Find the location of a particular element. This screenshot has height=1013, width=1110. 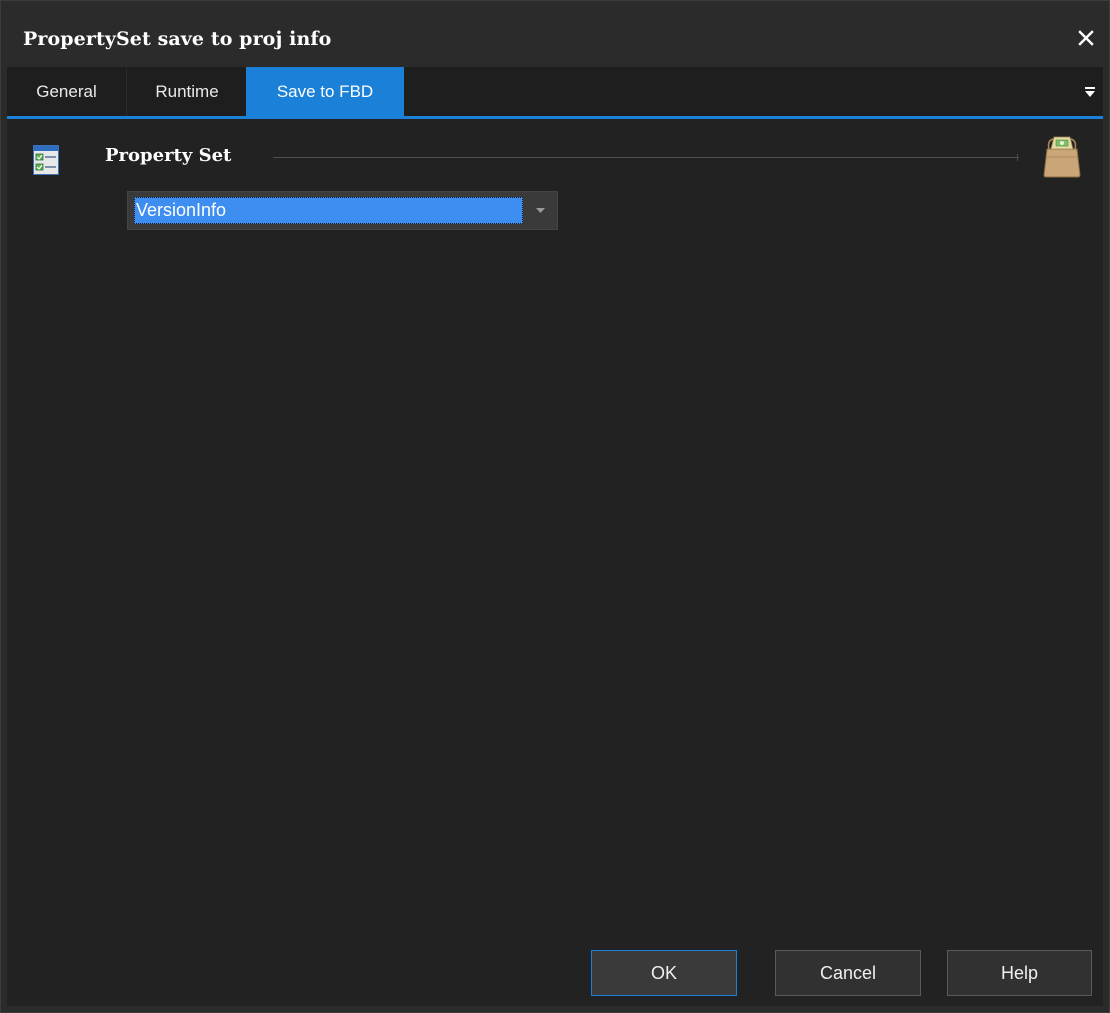

tab-save-to-fbd-label: Save to FBD is located at coordinates (325, 91).